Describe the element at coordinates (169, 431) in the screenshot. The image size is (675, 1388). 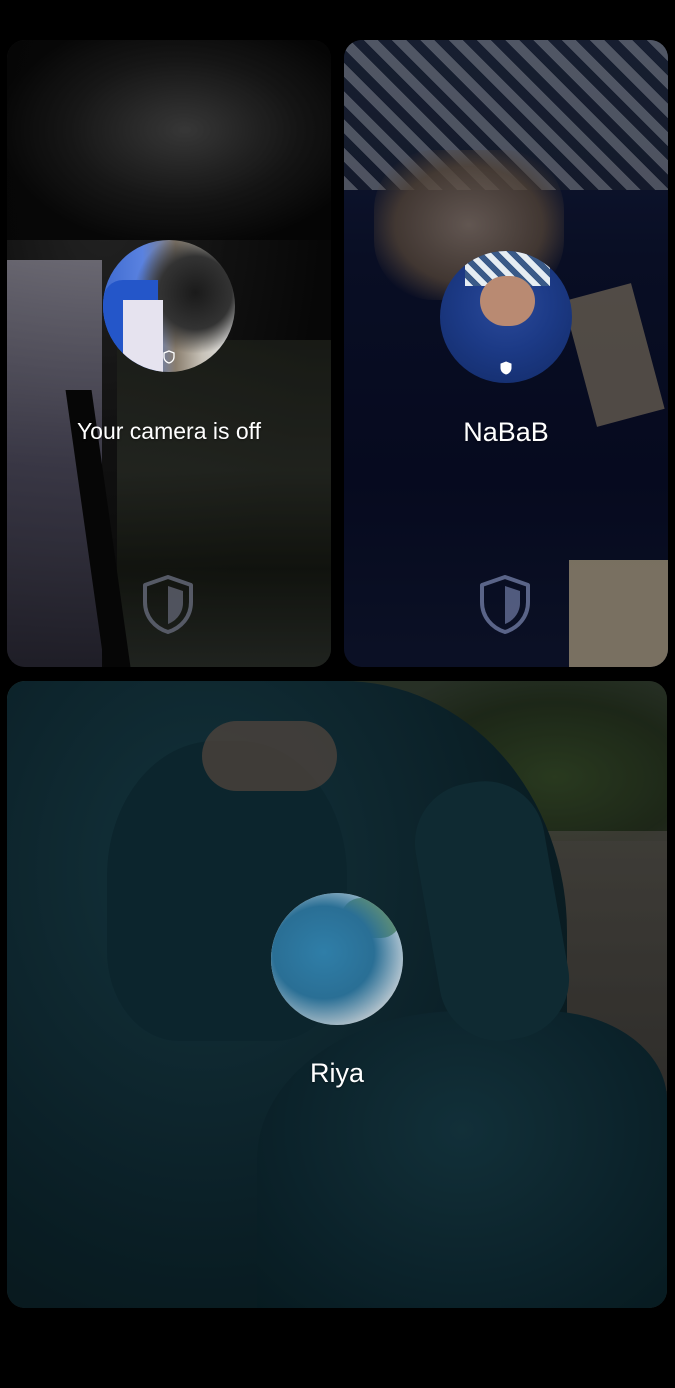
I see `participant-label-self: Your camera is off` at that location.